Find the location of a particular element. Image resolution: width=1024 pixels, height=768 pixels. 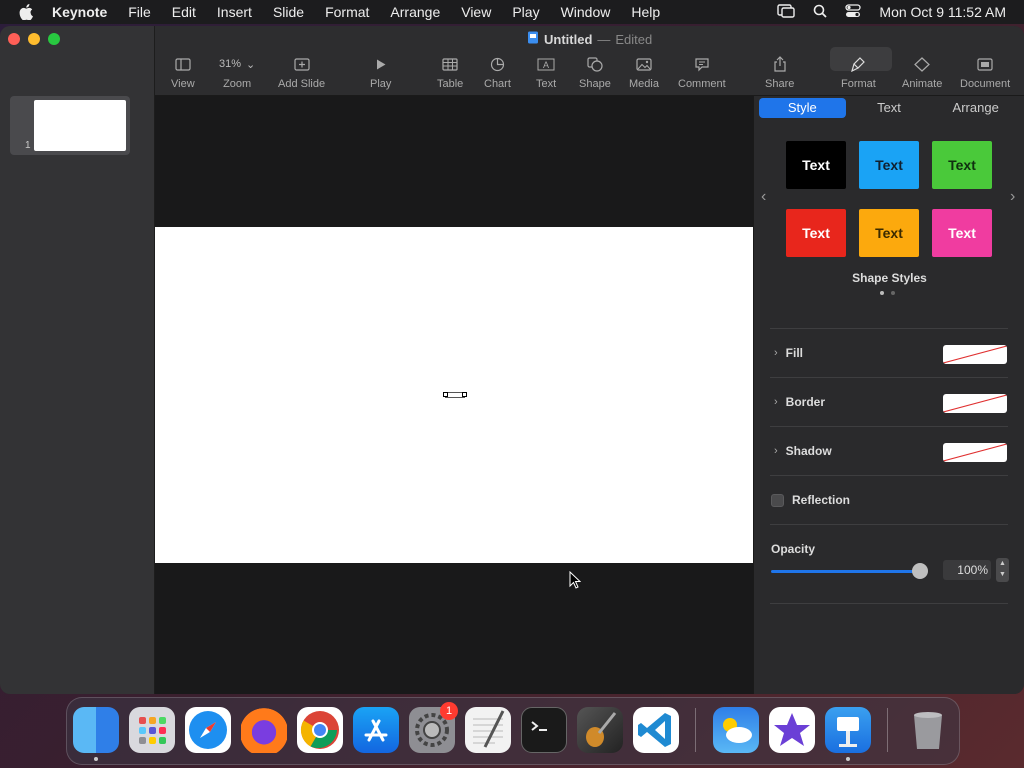

tab-arrange: Arrange is located at coordinates (975, 108).